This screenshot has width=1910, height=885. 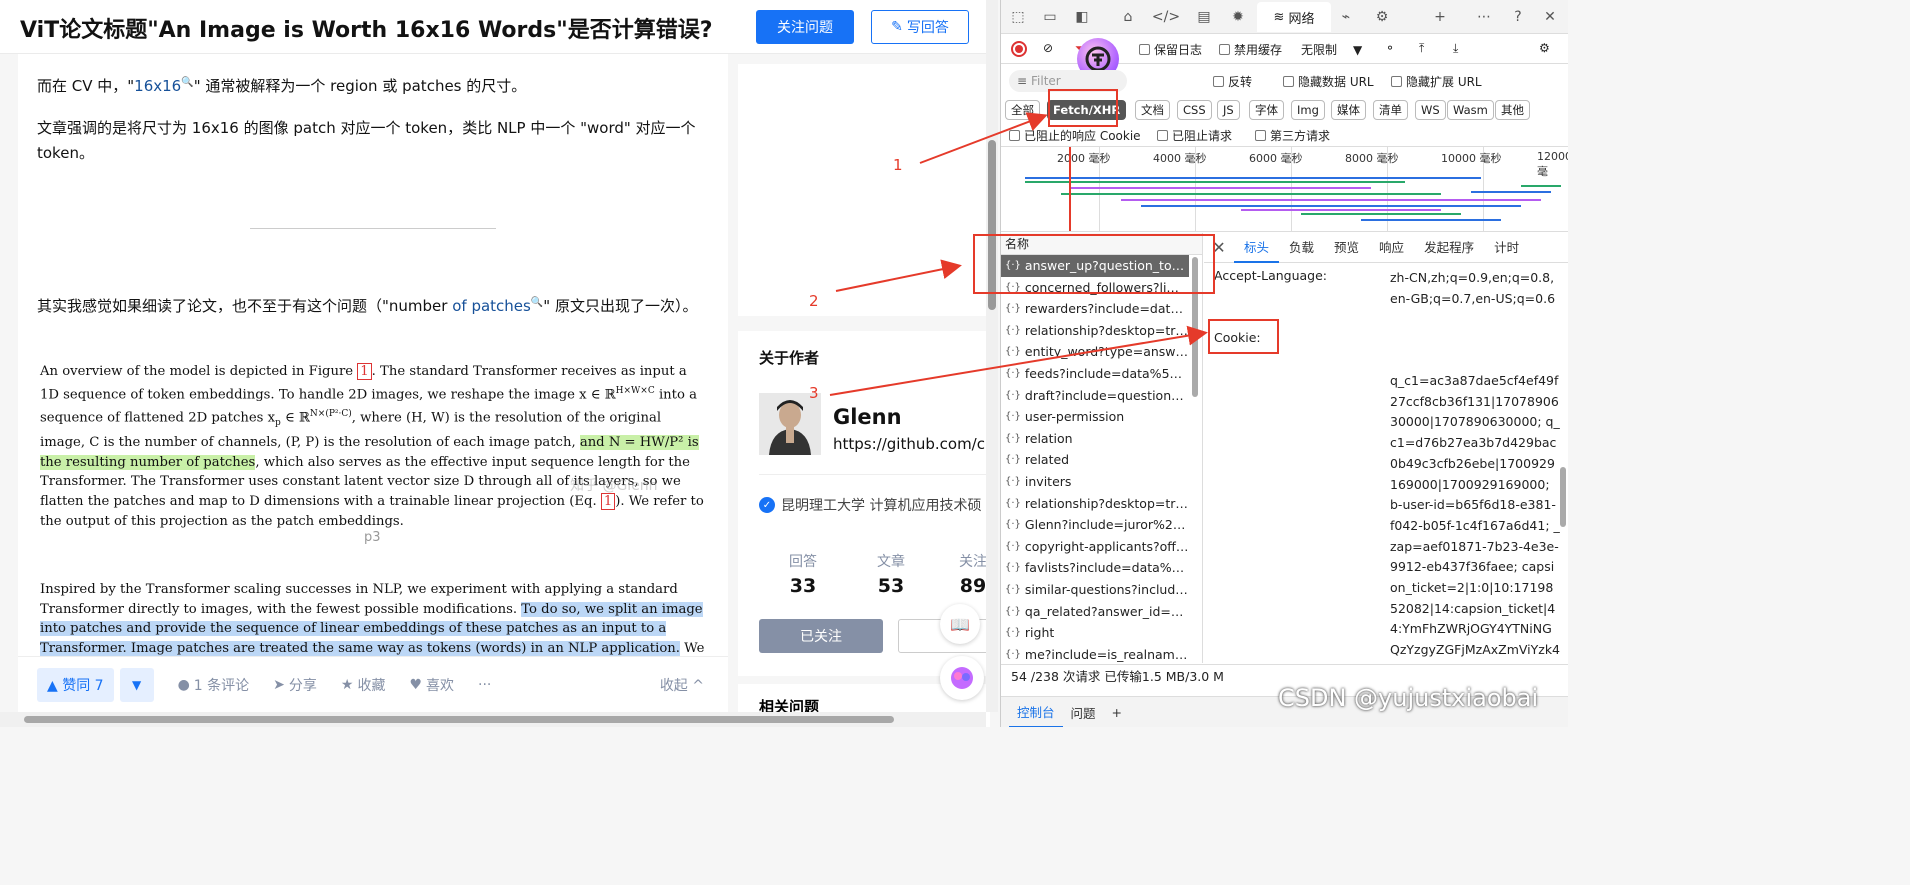 What do you see at coordinates (1082, 17) in the screenshot?
I see `sidebar-toggle-icon: ◧` at bounding box center [1082, 17].